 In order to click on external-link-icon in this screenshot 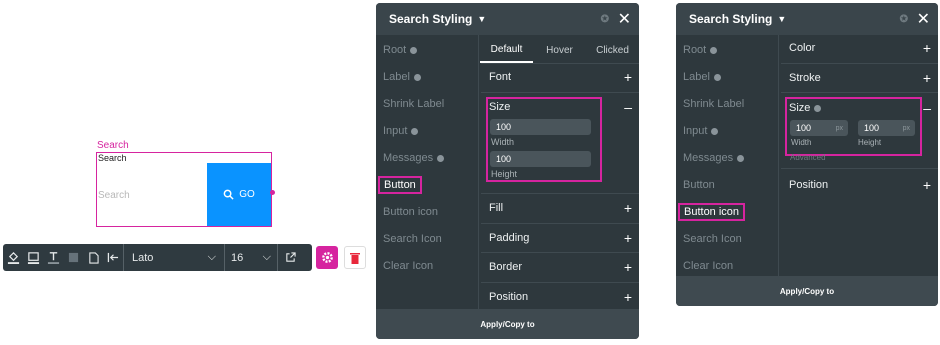, I will do `click(290, 257)`.